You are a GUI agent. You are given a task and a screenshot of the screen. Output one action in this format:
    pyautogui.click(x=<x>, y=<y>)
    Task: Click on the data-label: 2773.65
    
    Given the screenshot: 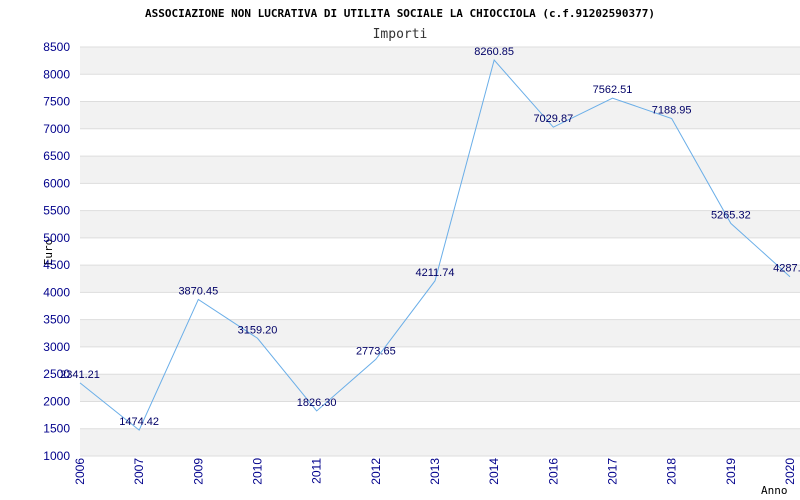 What is the action you would take?
    pyautogui.click(x=376, y=351)
    